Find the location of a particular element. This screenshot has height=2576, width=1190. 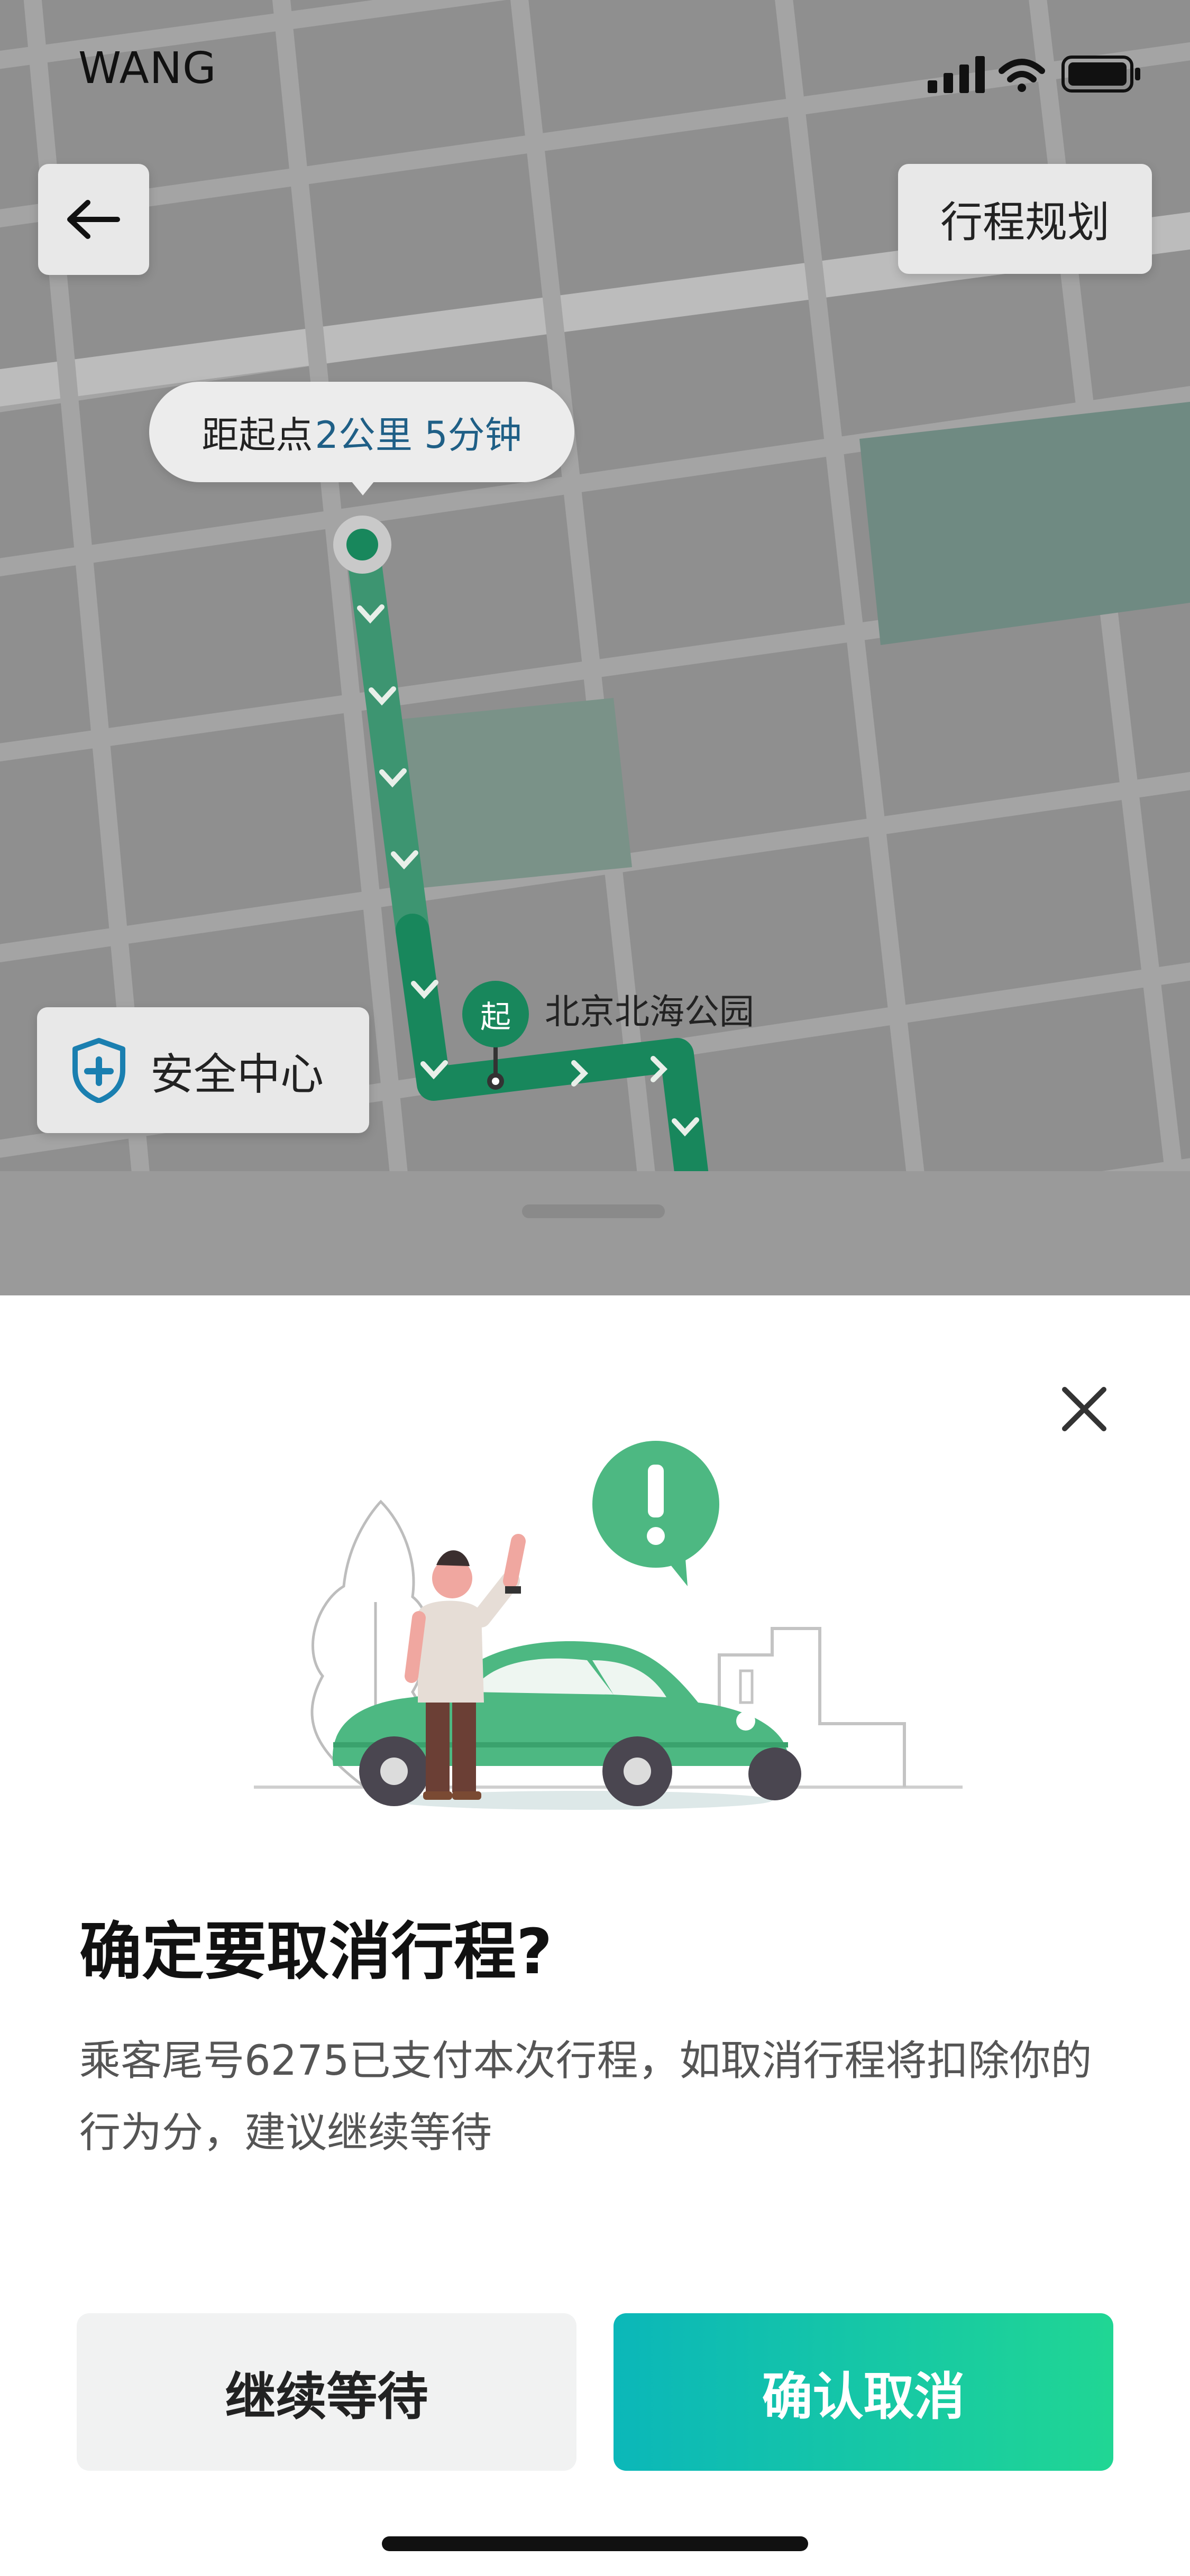

close-icon is located at coordinates (1084, 1409).